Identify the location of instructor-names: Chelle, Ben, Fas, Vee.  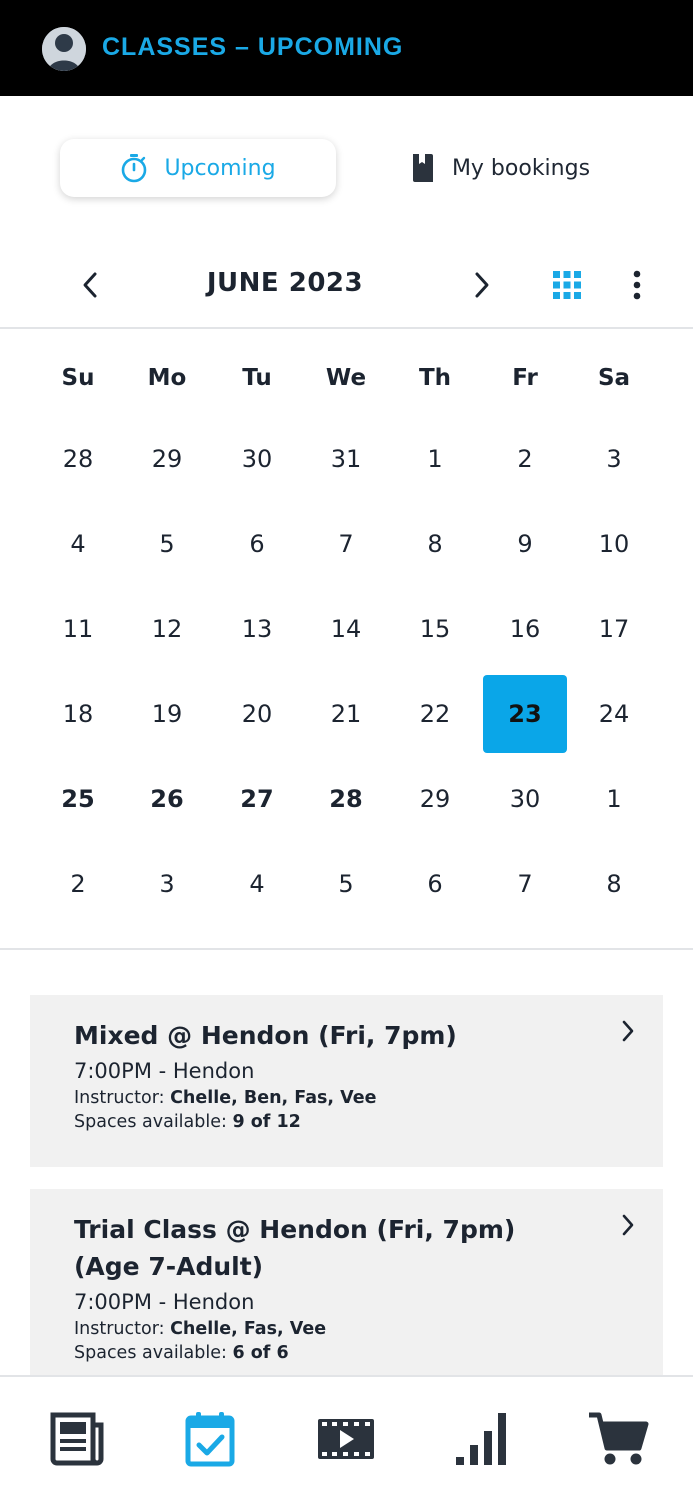
(273, 1098).